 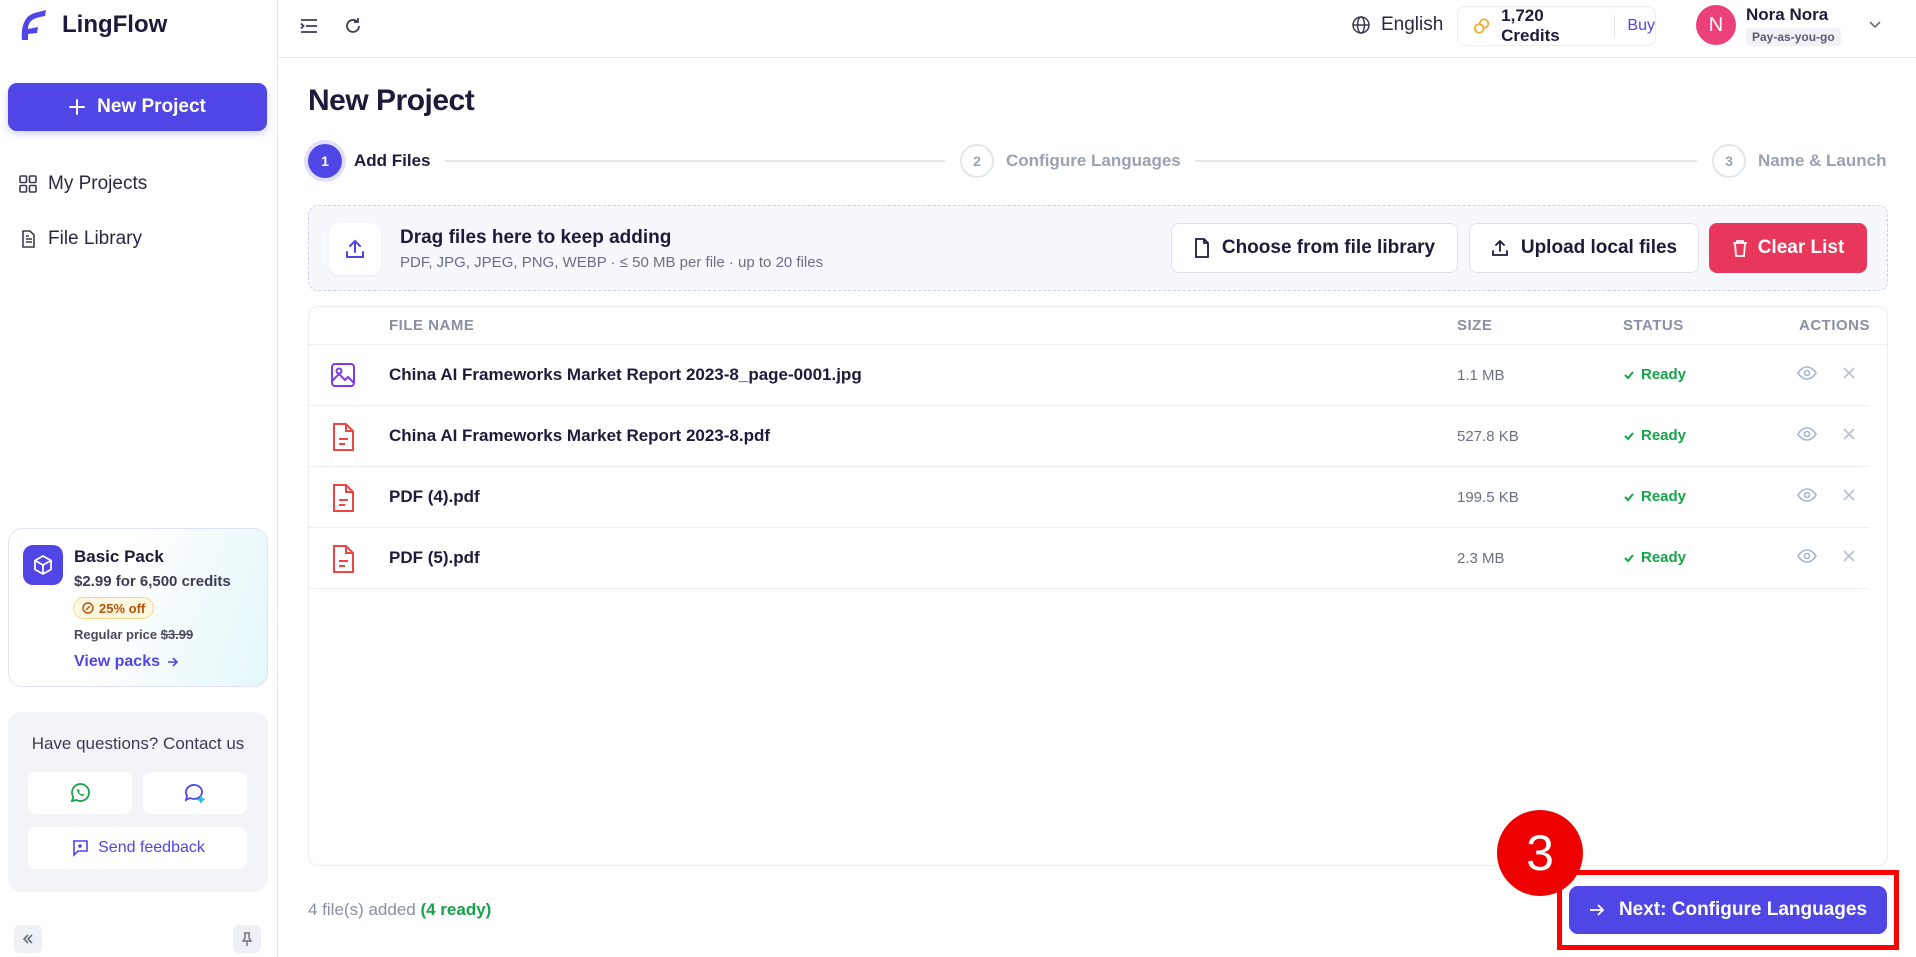 What do you see at coordinates (122, 608) in the screenshot?
I see `discount-badge-label: 25% off` at bounding box center [122, 608].